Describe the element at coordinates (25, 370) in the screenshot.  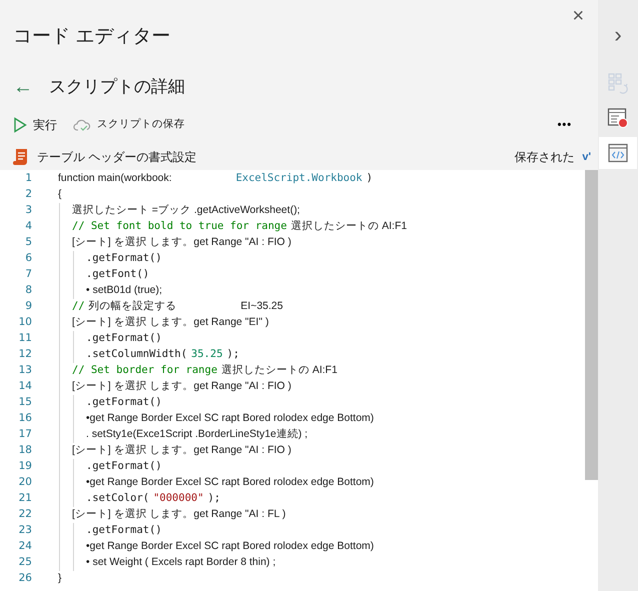
I see `line-number: 13` at that location.